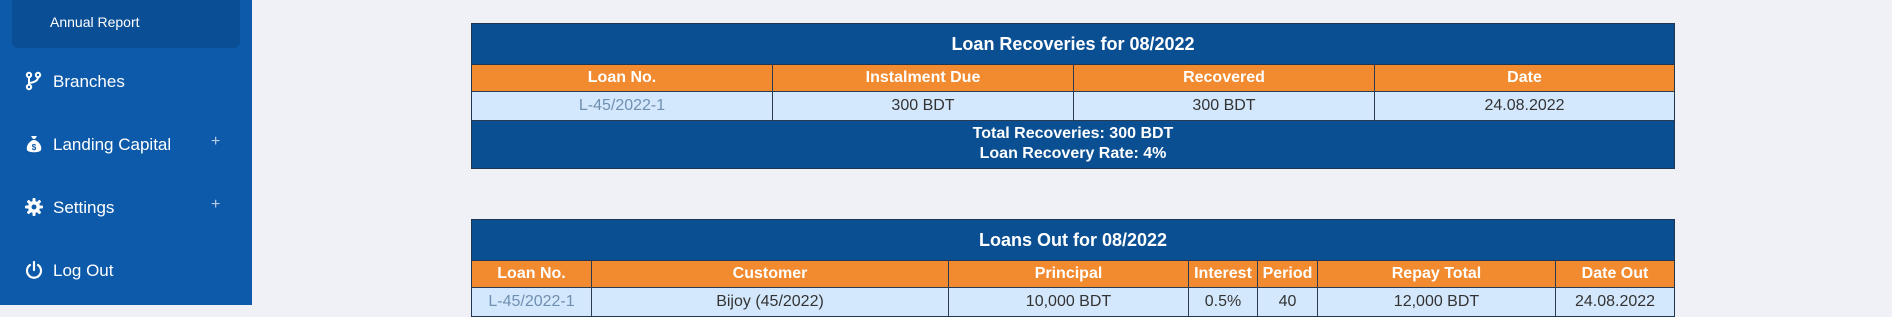 The height and width of the screenshot is (317, 1892). I want to click on sidebar-item-landing-capital: $ Landing Capital +, so click(126, 145).